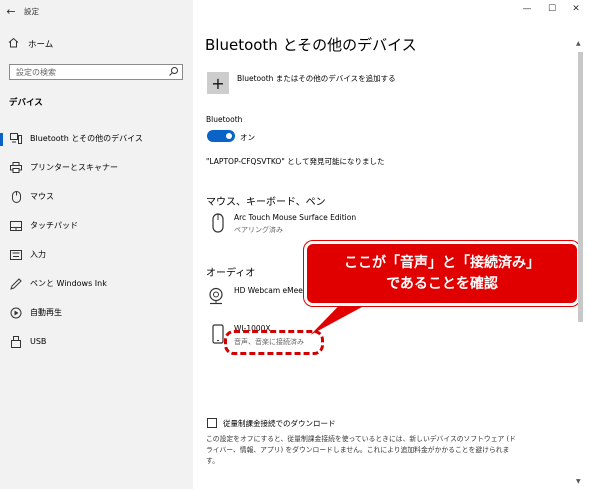 The height and width of the screenshot is (489, 589). I want to click on search-input, so click(85, 72).